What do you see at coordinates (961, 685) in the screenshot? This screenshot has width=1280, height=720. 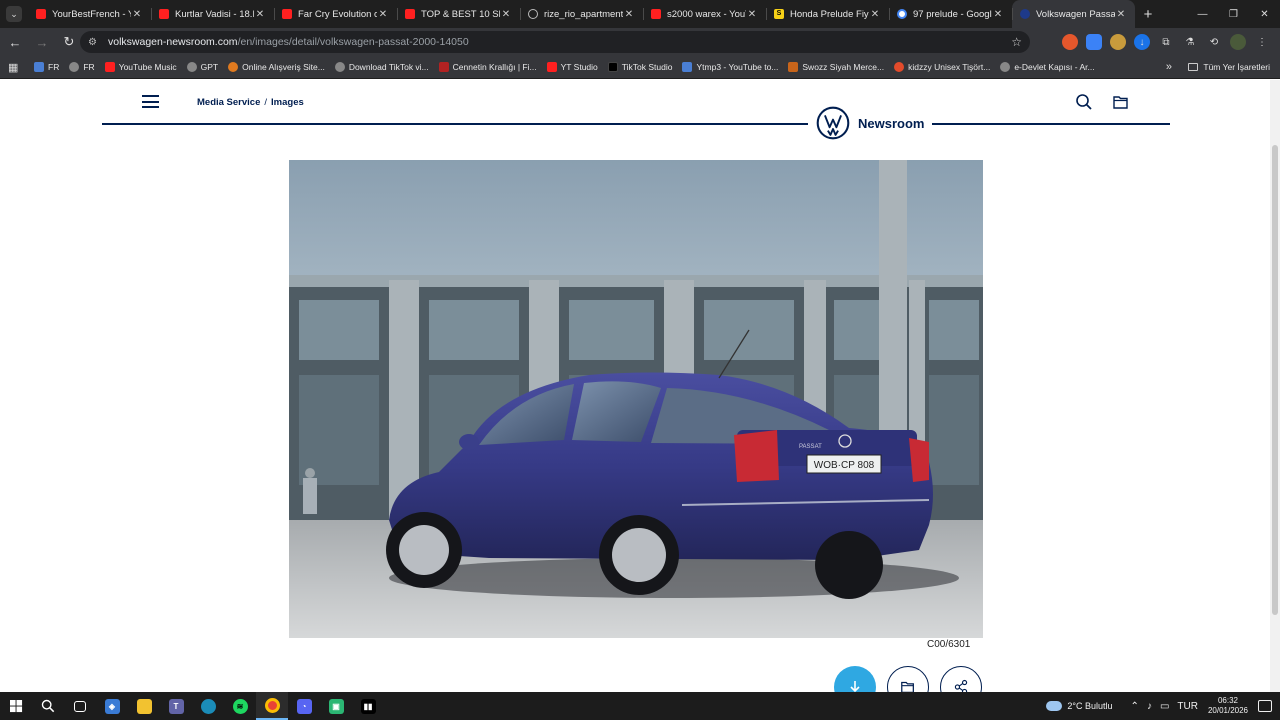 I see `share-icon` at bounding box center [961, 685].